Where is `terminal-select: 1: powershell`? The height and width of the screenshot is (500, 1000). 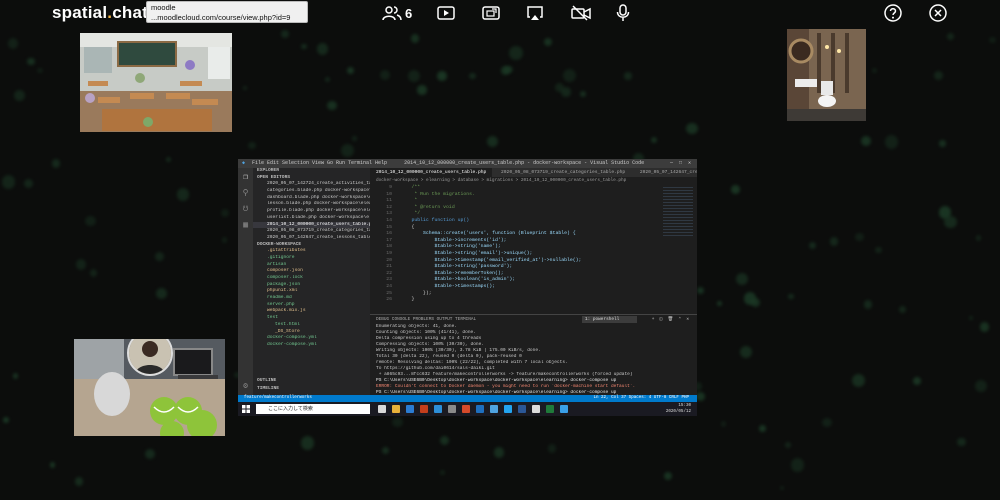
terminal-select: 1: powershell is located at coordinates (609, 319).